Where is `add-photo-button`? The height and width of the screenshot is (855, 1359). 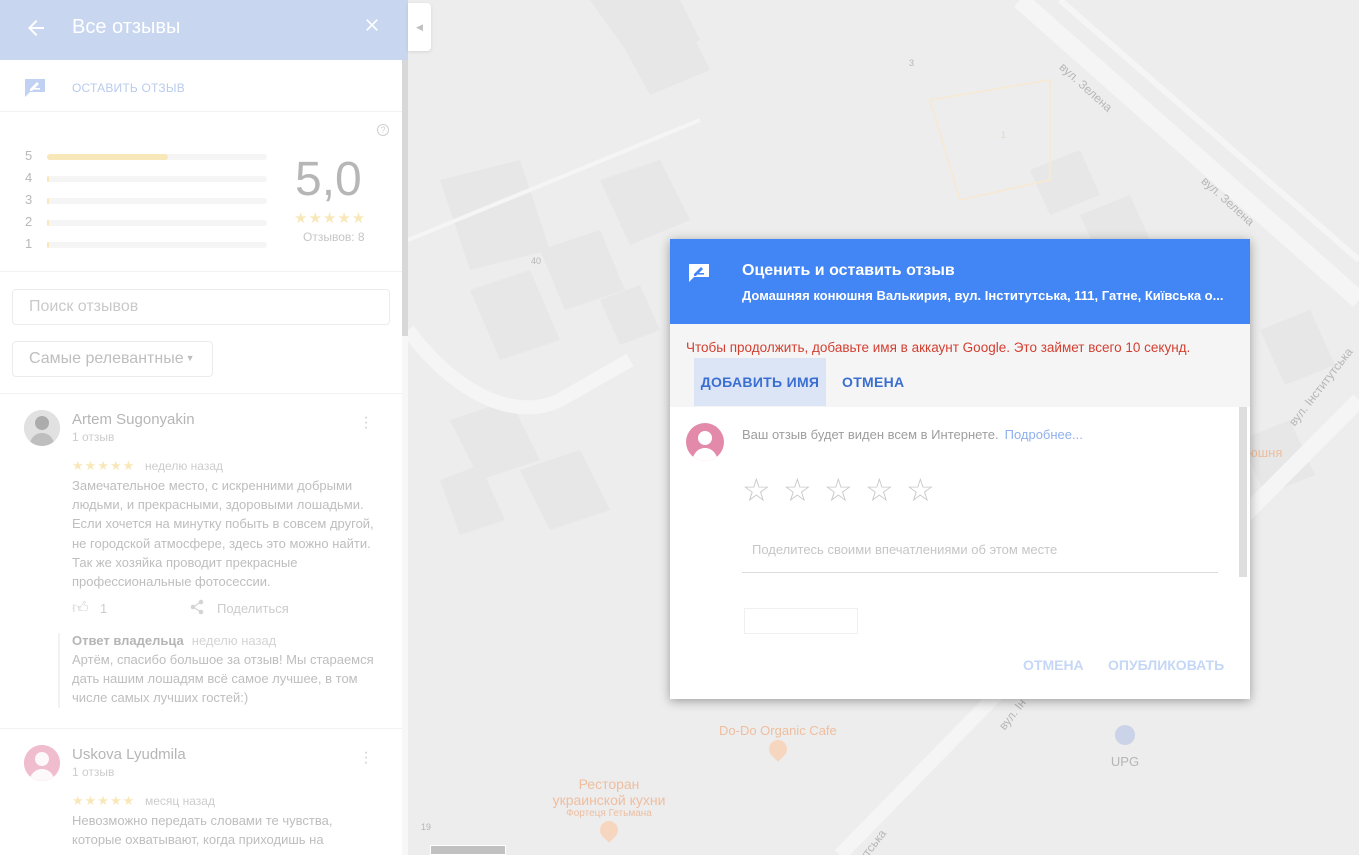 add-photo-button is located at coordinates (801, 621).